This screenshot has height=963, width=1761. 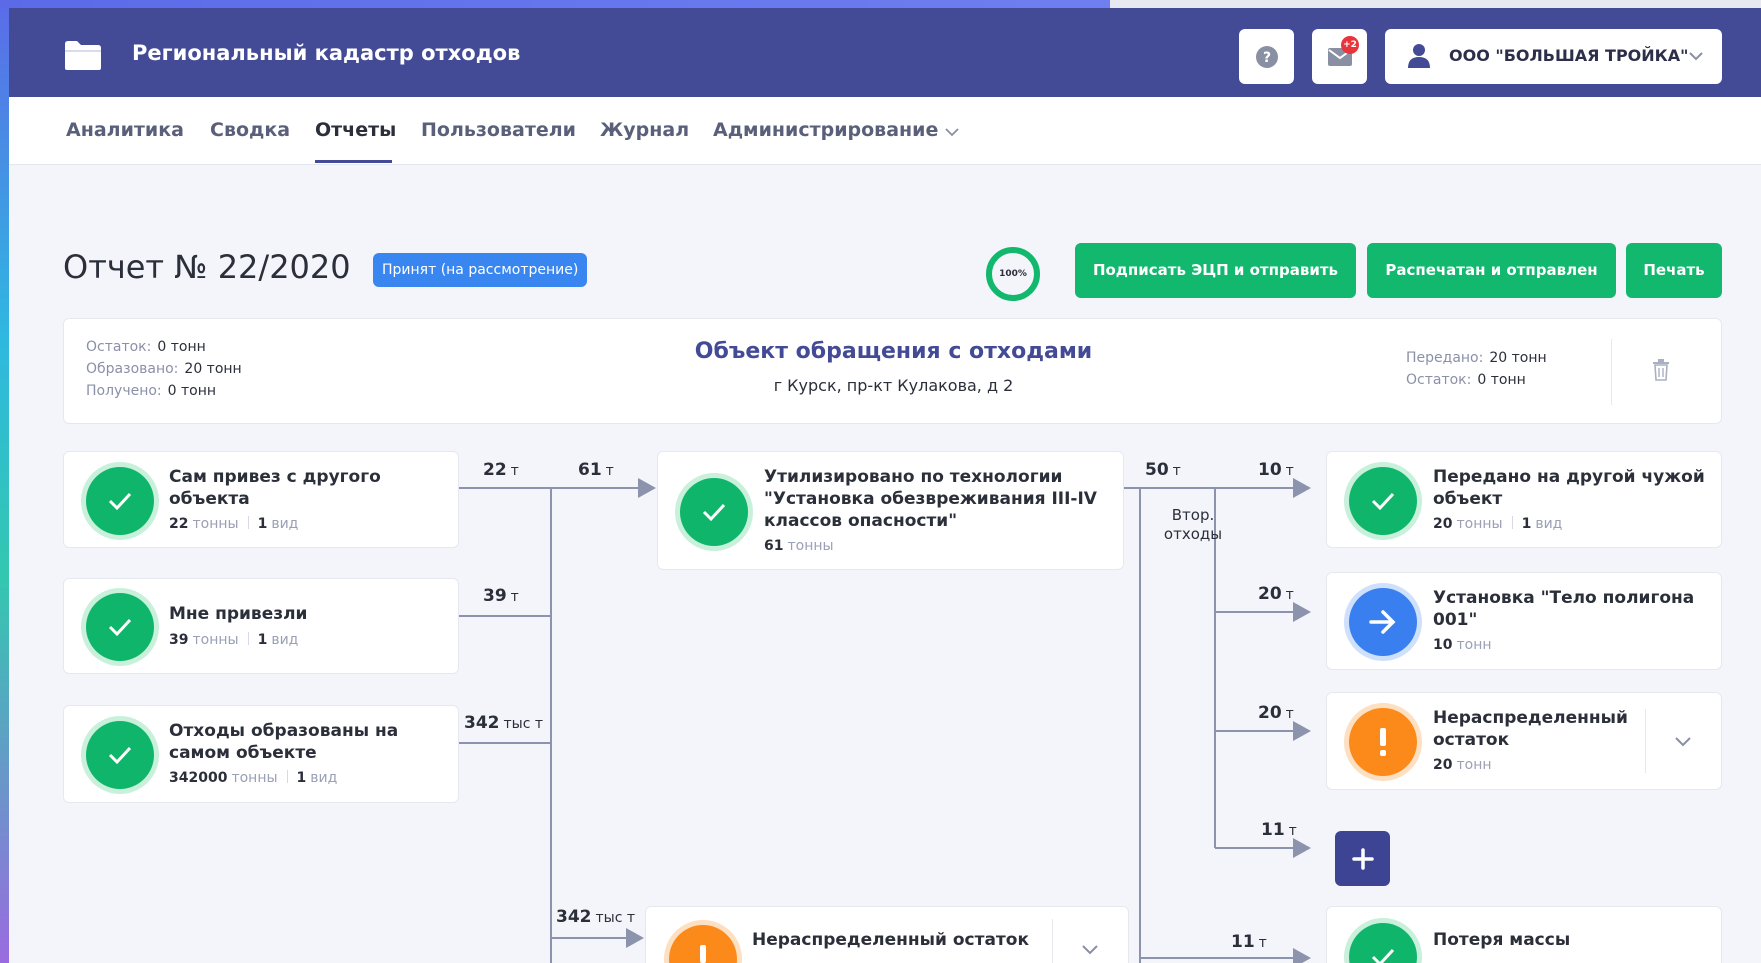 I want to click on card-title: Отходы образованы на самом объекте, so click(x=284, y=742).